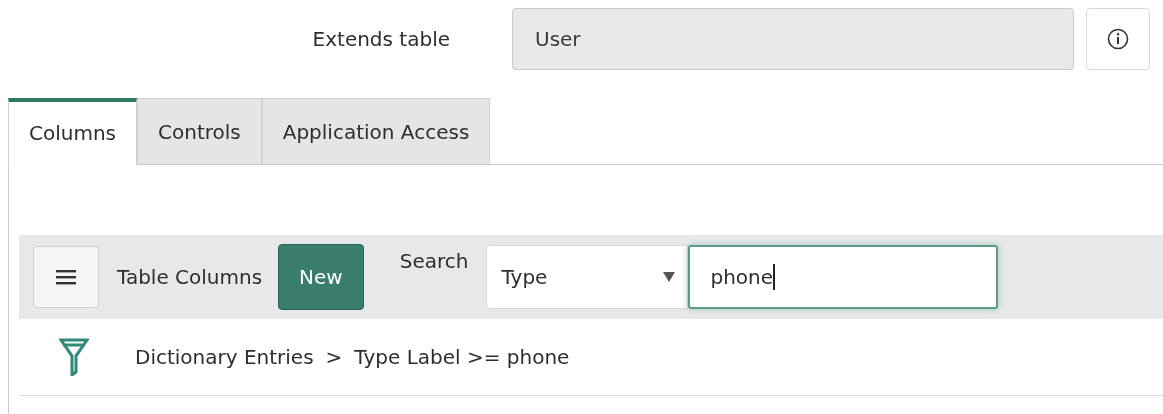 The height and width of the screenshot is (414, 1163). I want to click on breadcrumb-item: Dictionary Entries, so click(224, 357).